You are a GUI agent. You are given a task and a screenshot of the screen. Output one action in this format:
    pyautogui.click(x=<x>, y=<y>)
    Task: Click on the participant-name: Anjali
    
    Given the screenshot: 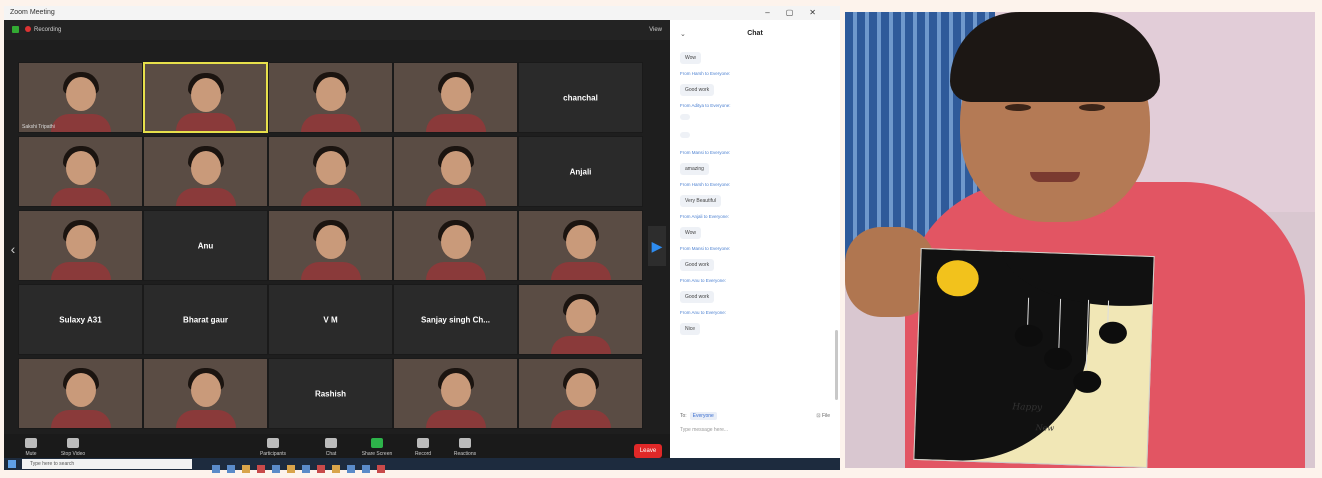 What is the action you would take?
    pyautogui.click(x=580, y=171)
    